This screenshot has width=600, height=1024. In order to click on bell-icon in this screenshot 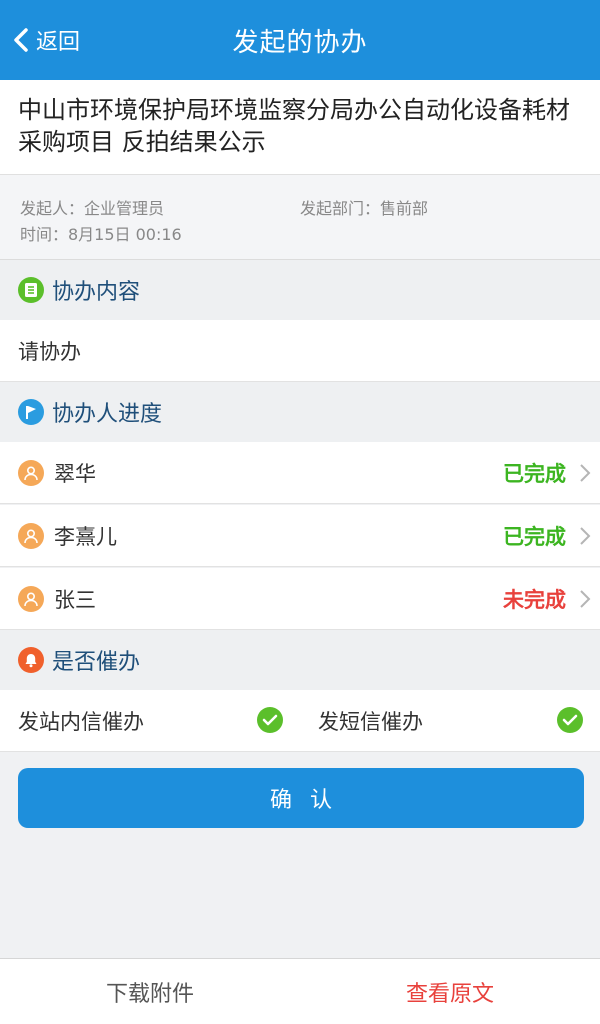, I will do `click(31, 660)`.